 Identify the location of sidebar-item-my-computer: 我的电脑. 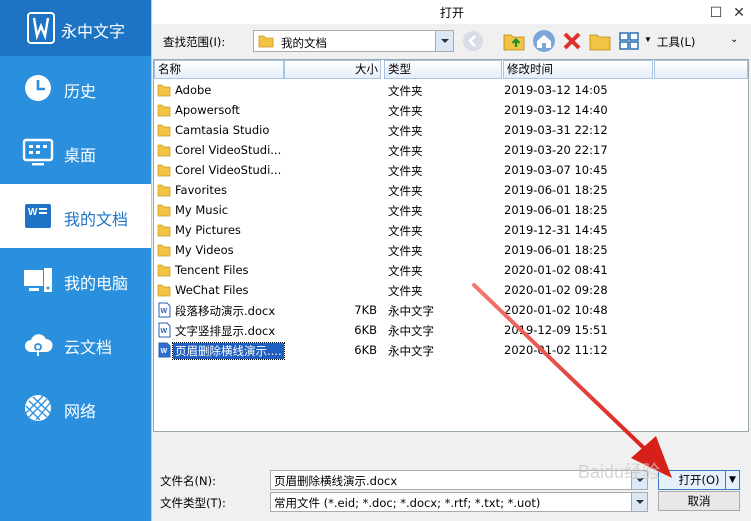
(75, 280).